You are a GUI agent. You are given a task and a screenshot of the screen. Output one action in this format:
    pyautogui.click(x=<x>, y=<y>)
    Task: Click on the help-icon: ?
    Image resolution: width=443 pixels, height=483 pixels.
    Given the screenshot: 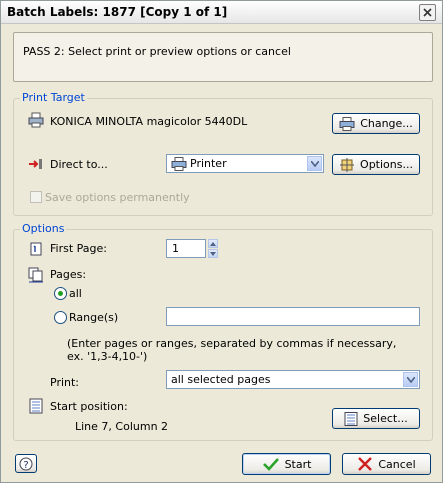 What is the action you would take?
    pyautogui.click(x=26, y=464)
    